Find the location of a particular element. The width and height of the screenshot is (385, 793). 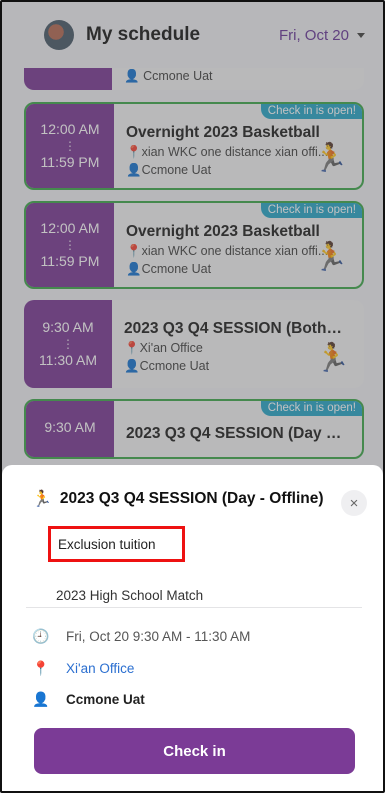

divider is located at coordinates (194, 607).